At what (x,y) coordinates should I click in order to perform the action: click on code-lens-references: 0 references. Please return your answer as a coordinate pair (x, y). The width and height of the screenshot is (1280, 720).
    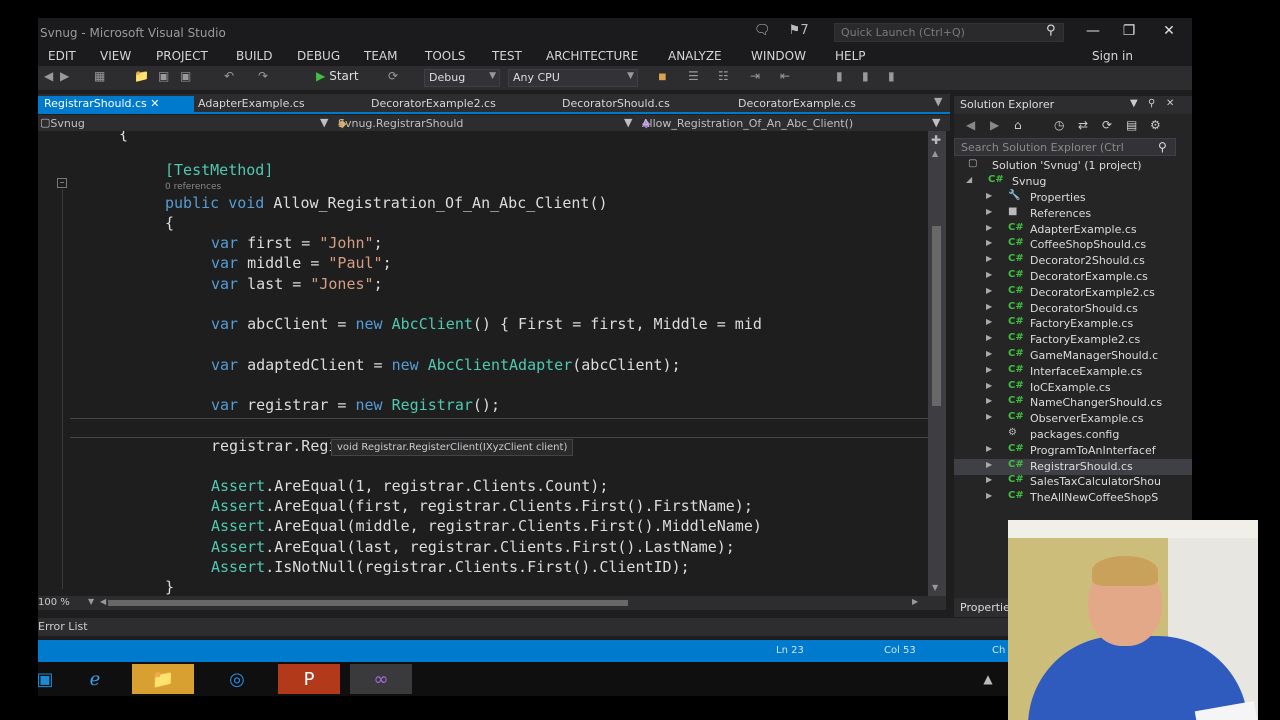
    Looking at the image, I should click on (193, 187).